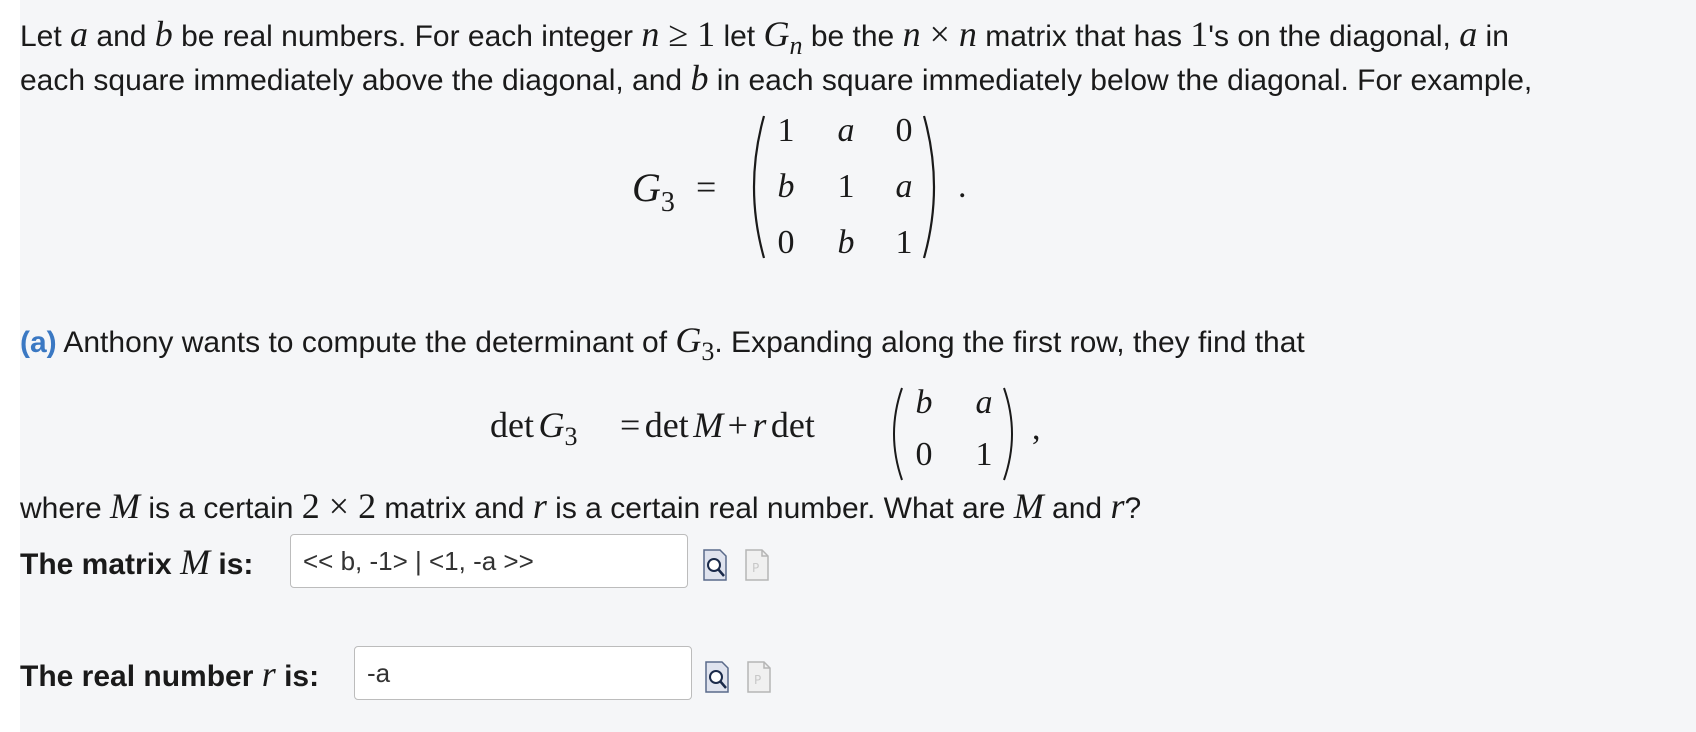  What do you see at coordinates (141, 676) in the screenshot?
I see `answer-label-text: The real number` at bounding box center [141, 676].